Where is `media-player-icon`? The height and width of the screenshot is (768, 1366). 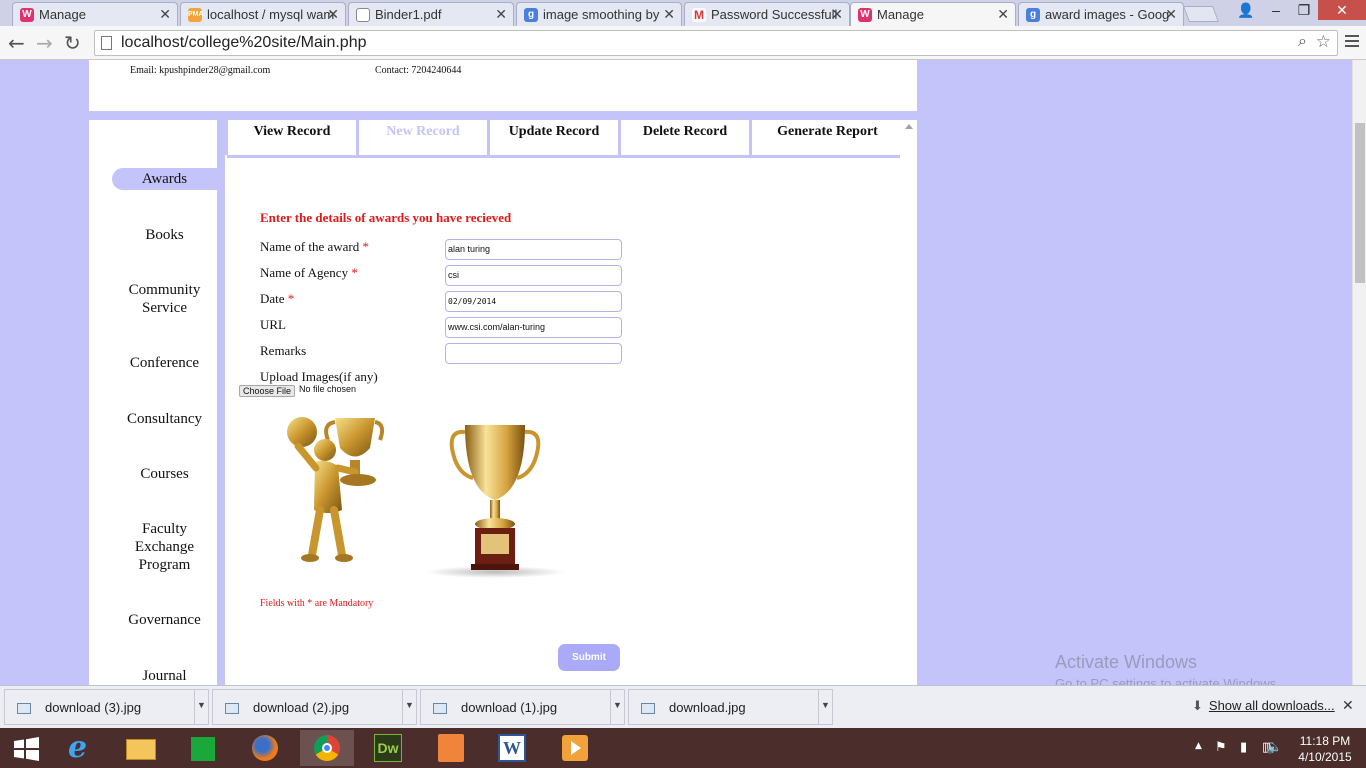 media-player-icon is located at coordinates (575, 748).